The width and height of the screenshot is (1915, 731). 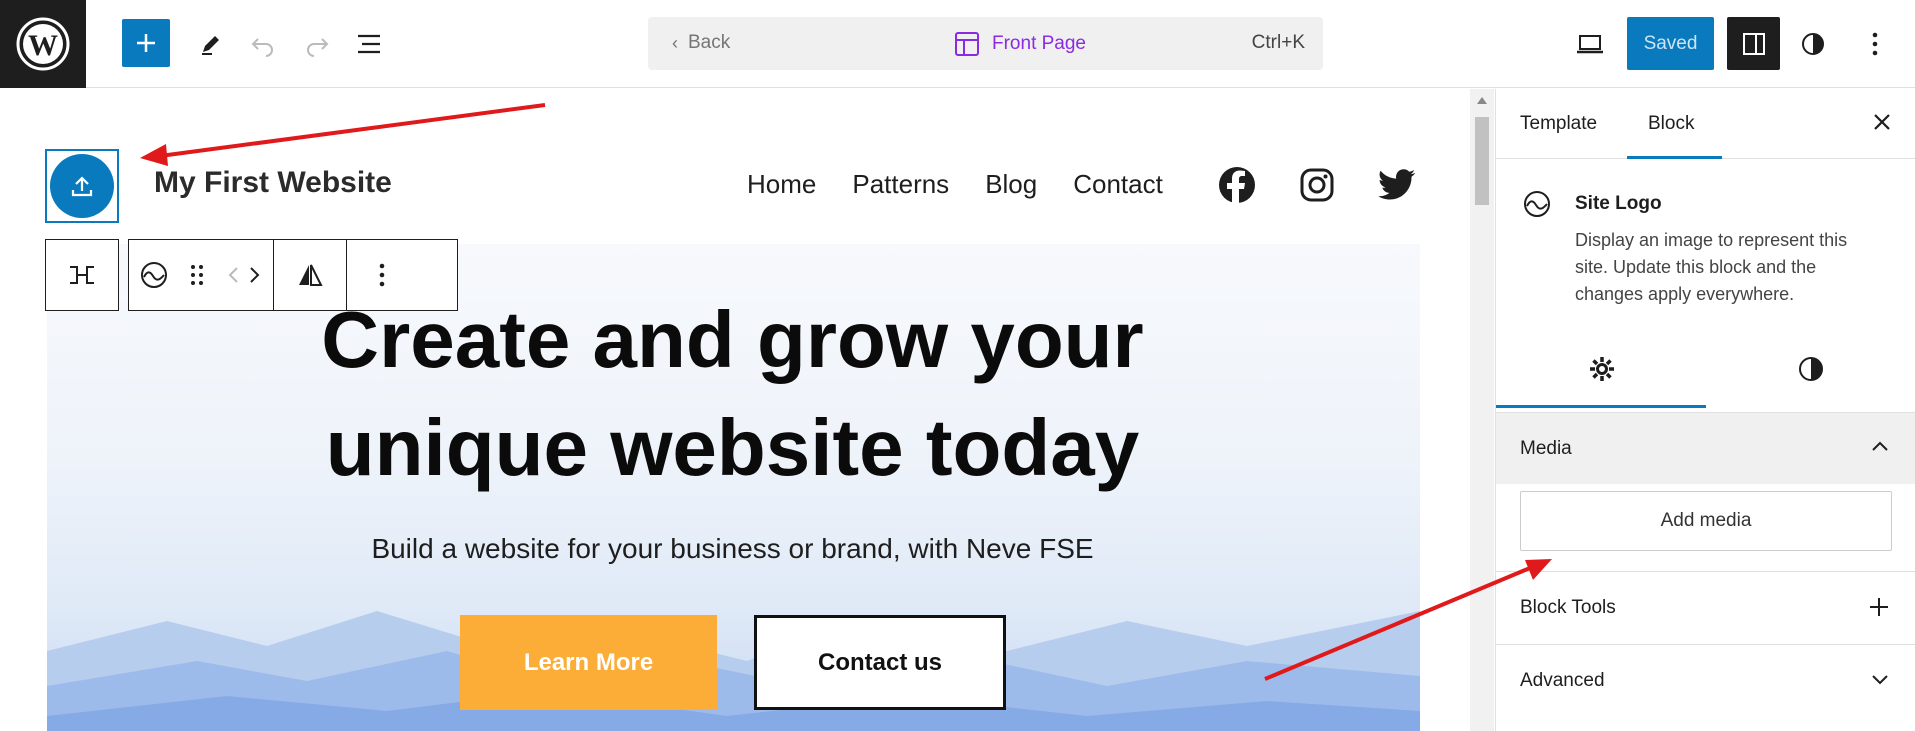 What do you see at coordinates (1482, 410) in the screenshot?
I see `canvas-scrollbar` at bounding box center [1482, 410].